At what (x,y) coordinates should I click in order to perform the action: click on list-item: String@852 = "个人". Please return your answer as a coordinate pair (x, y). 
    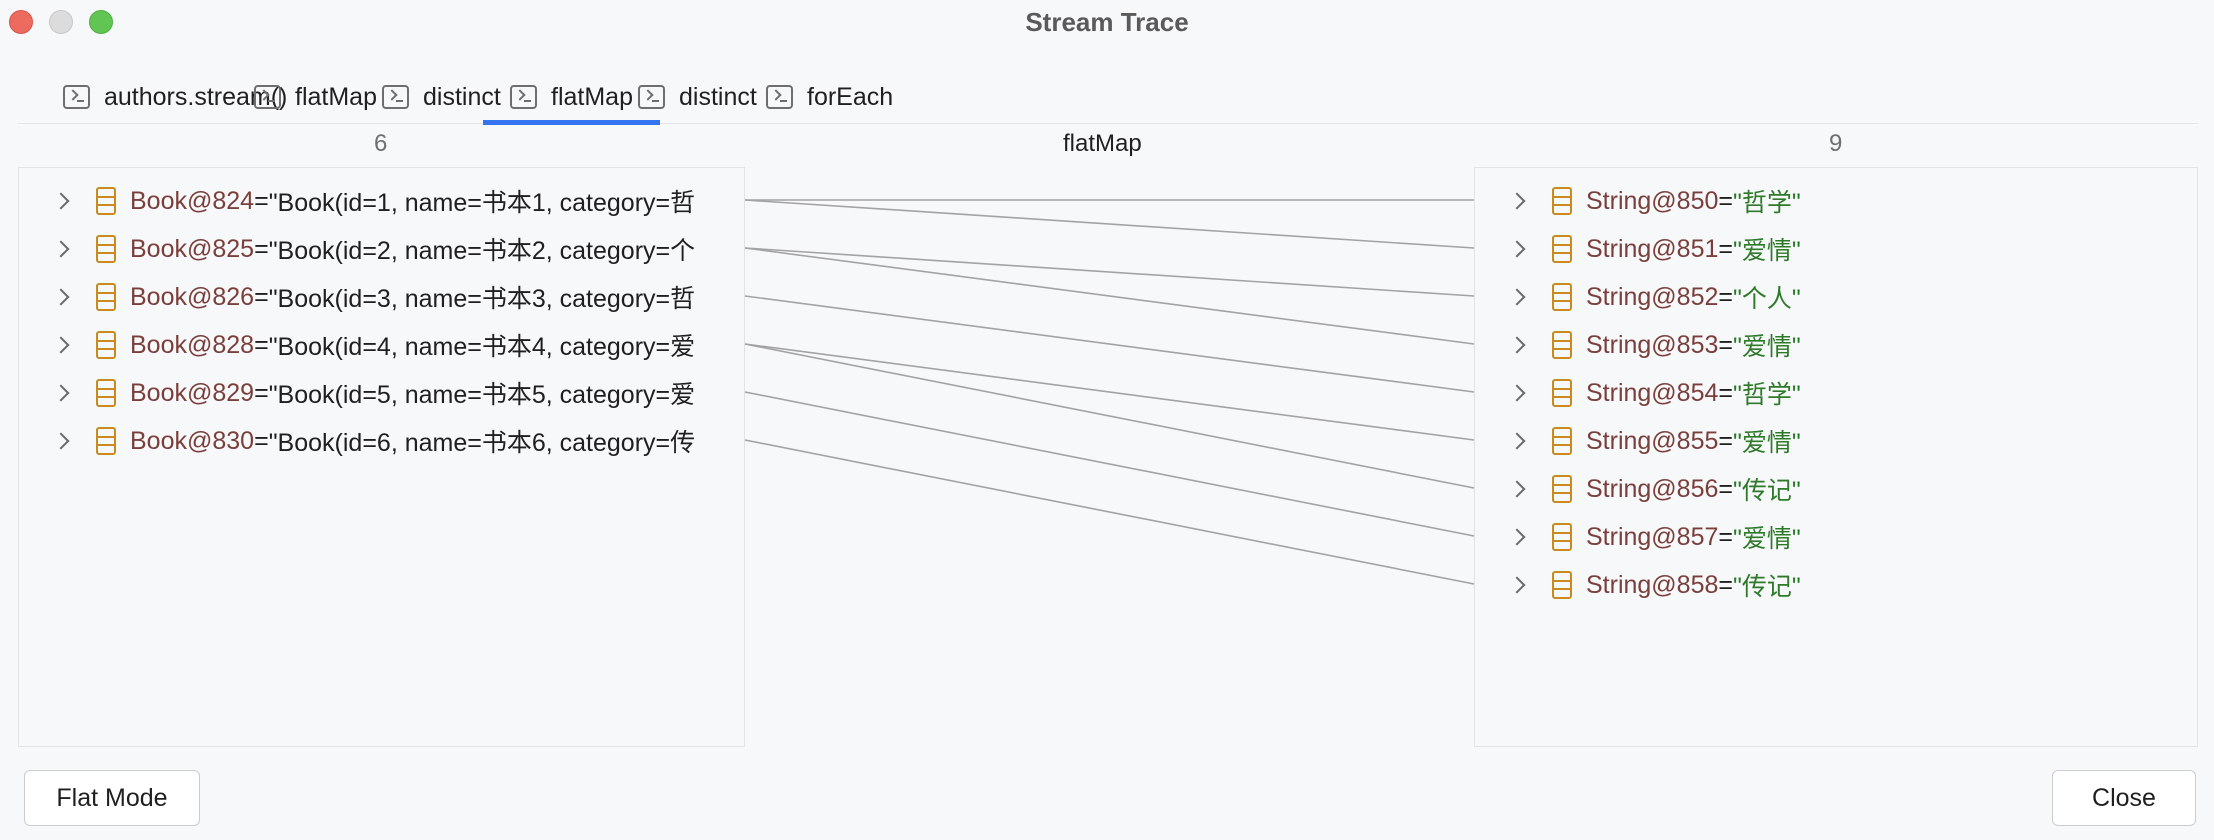
    Looking at the image, I should click on (1654, 297).